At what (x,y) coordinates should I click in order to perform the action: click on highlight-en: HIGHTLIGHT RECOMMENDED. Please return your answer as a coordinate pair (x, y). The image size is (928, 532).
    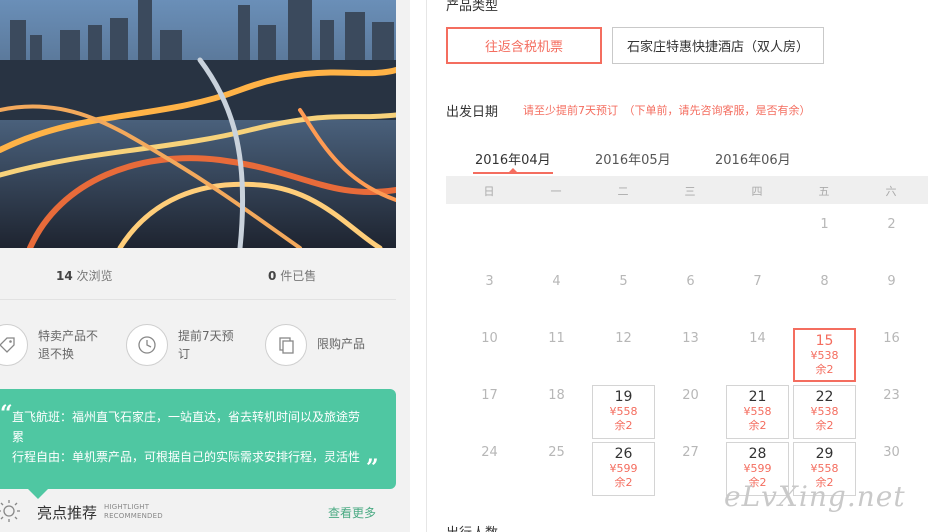
    Looking at the image, I should click on (133, 511).